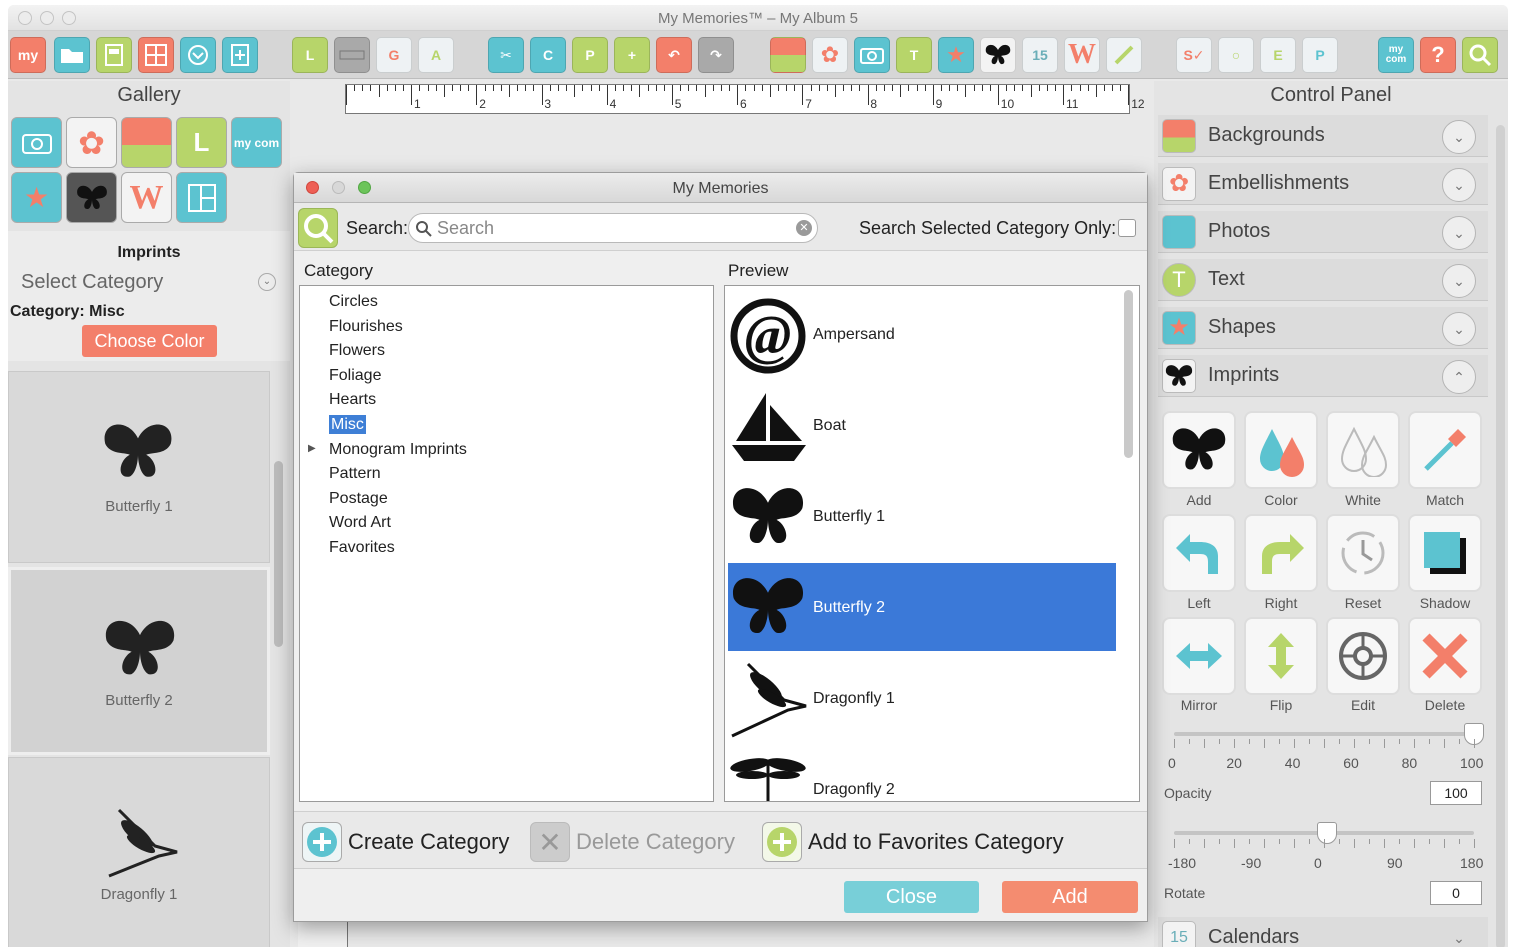 The image size is (1514, 947). What do you see at coordinates (922, 607) in the screenshot?
I see `preview-item-selected: Butterfly 2` at bounding box center [922, 607].